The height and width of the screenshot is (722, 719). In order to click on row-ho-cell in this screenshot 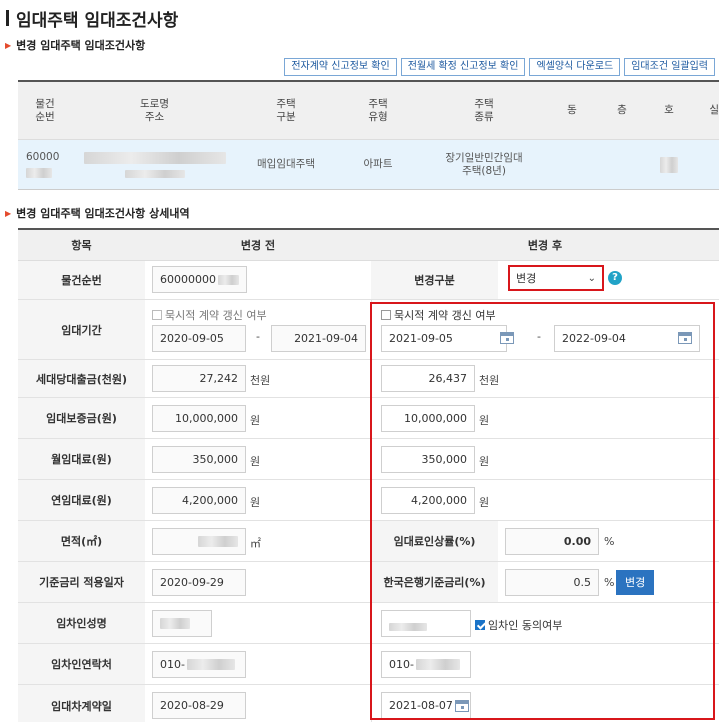, I will do `click(669, 164)`.